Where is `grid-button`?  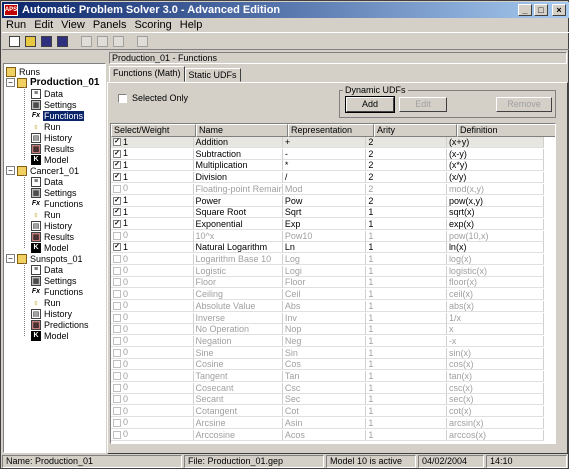
grid-button is located at coordinates (102, 41).